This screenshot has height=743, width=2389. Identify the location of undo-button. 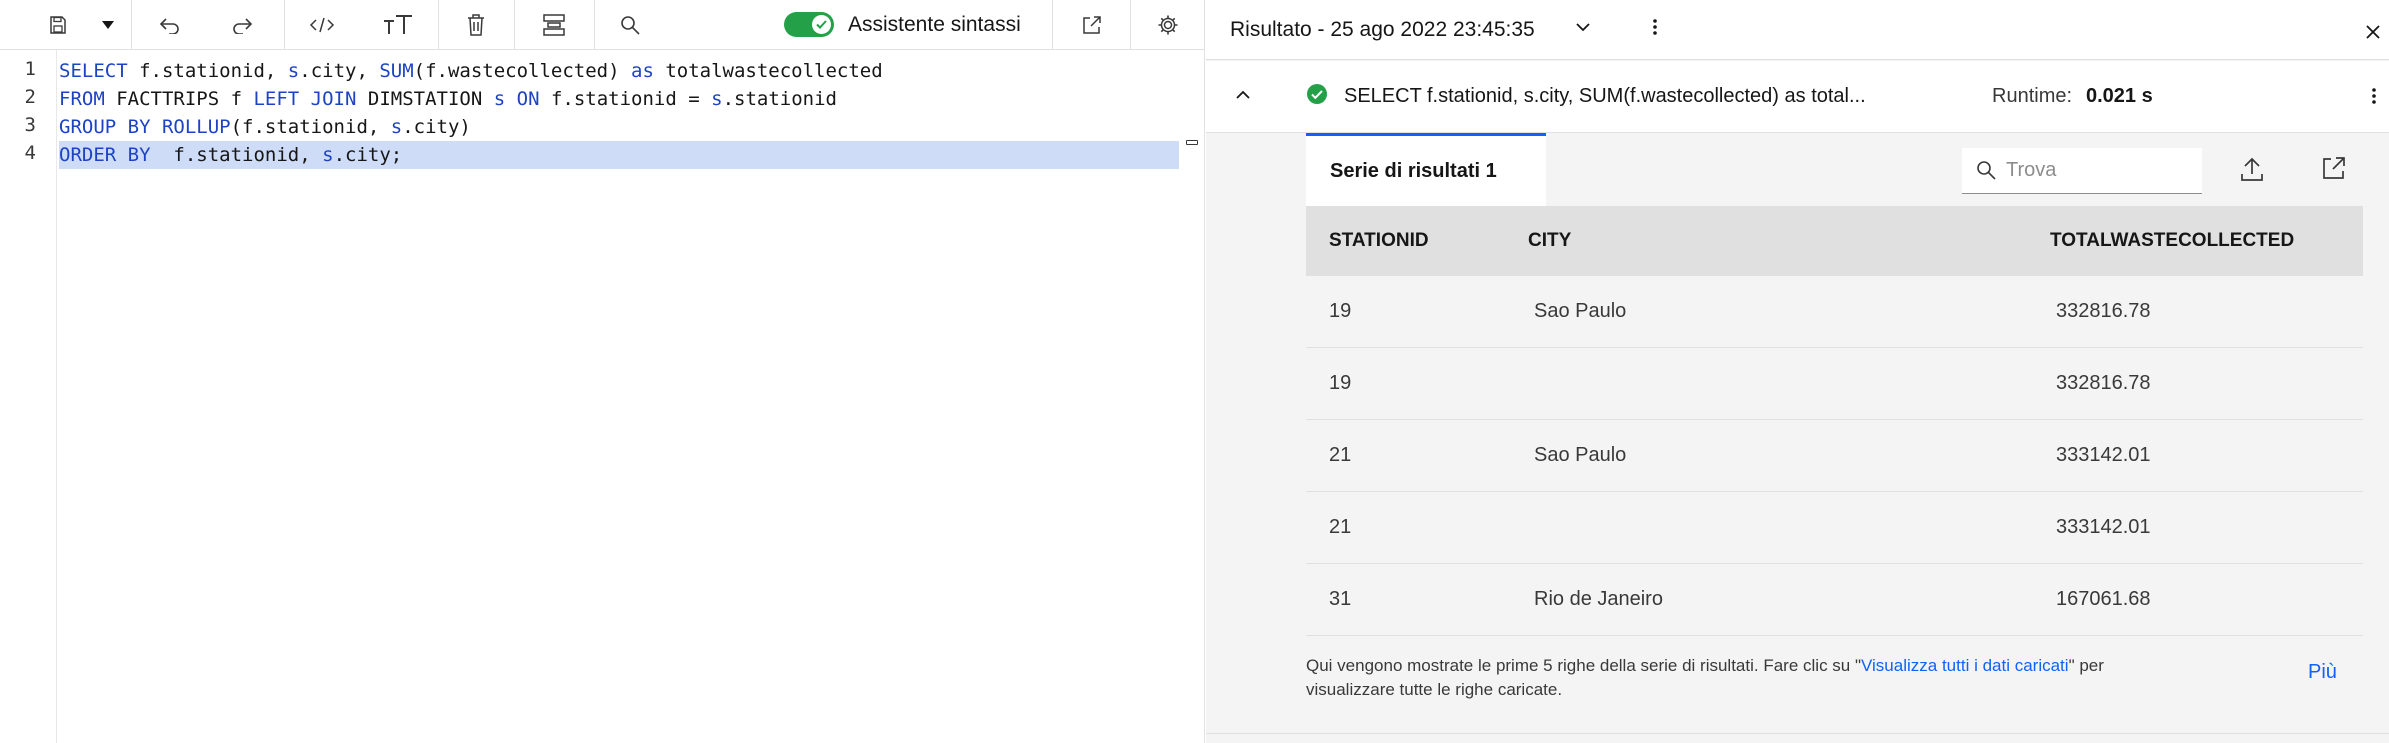
(170, 24).